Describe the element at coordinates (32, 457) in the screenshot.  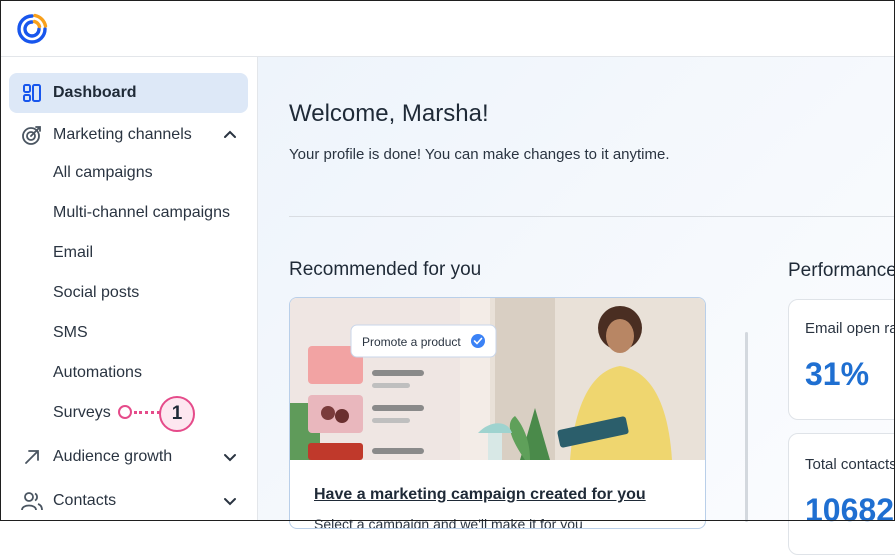
I see `arrow-up-right-icon` at that location.